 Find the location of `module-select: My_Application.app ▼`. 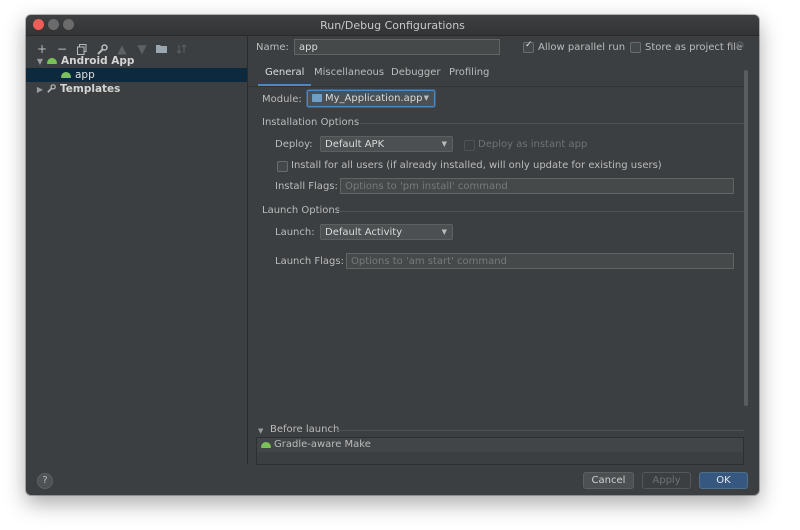

module-select: My_Application.app ▼ is located at coordinates (371, 98).